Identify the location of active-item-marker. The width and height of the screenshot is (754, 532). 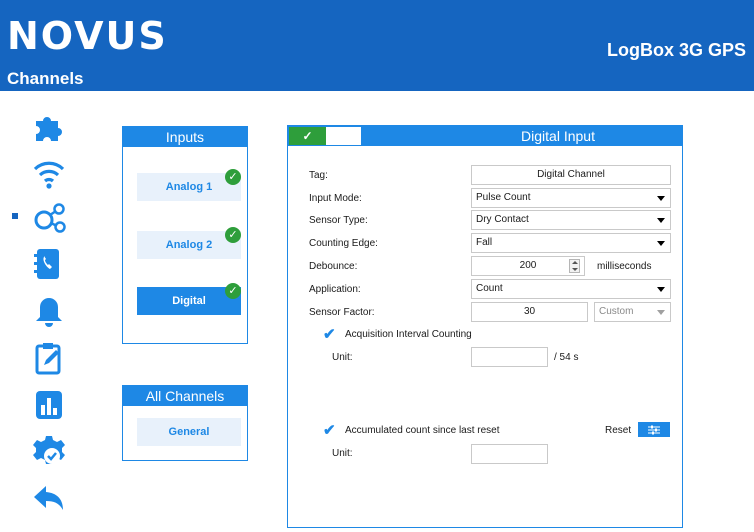
(15, 216).